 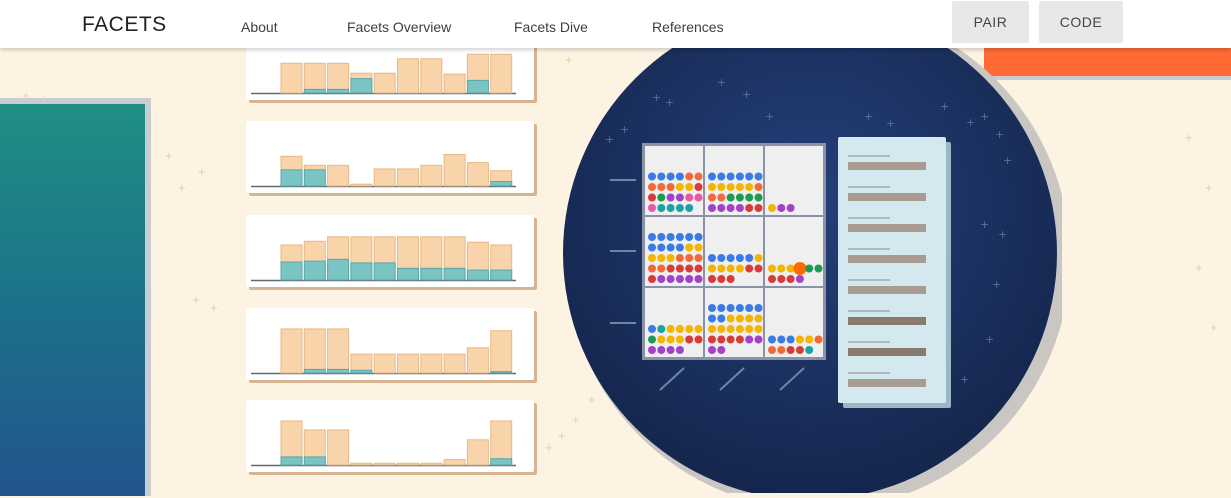 I want to click on panel-body, so click(x=892, y=270).